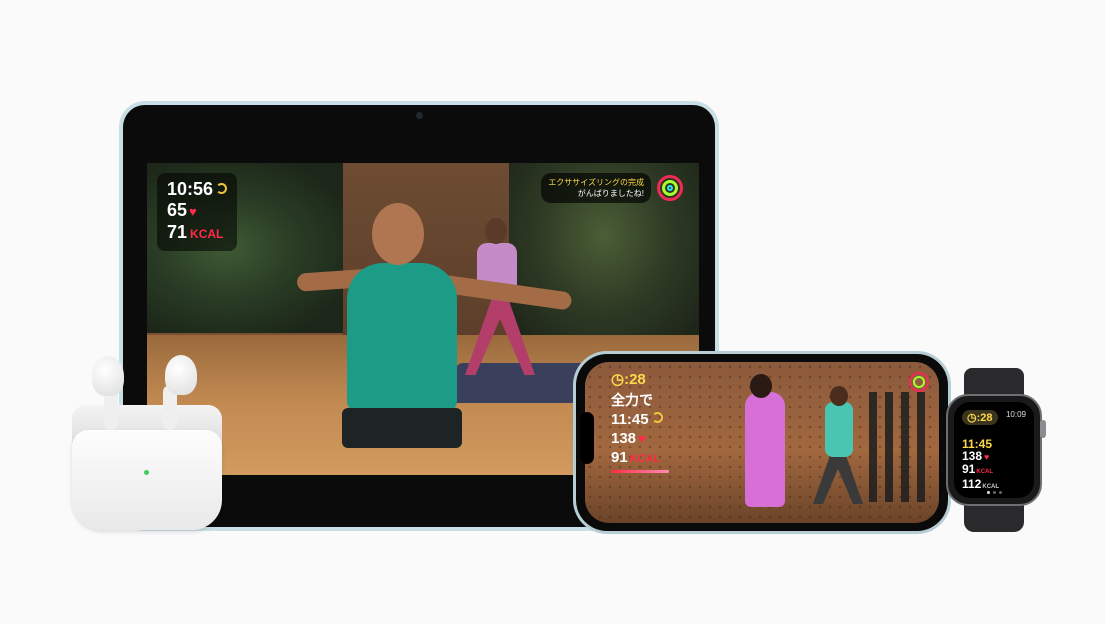  Describe the element at coordinates (765, 449) in the screenshot. I see `trainer-woman` at that location.